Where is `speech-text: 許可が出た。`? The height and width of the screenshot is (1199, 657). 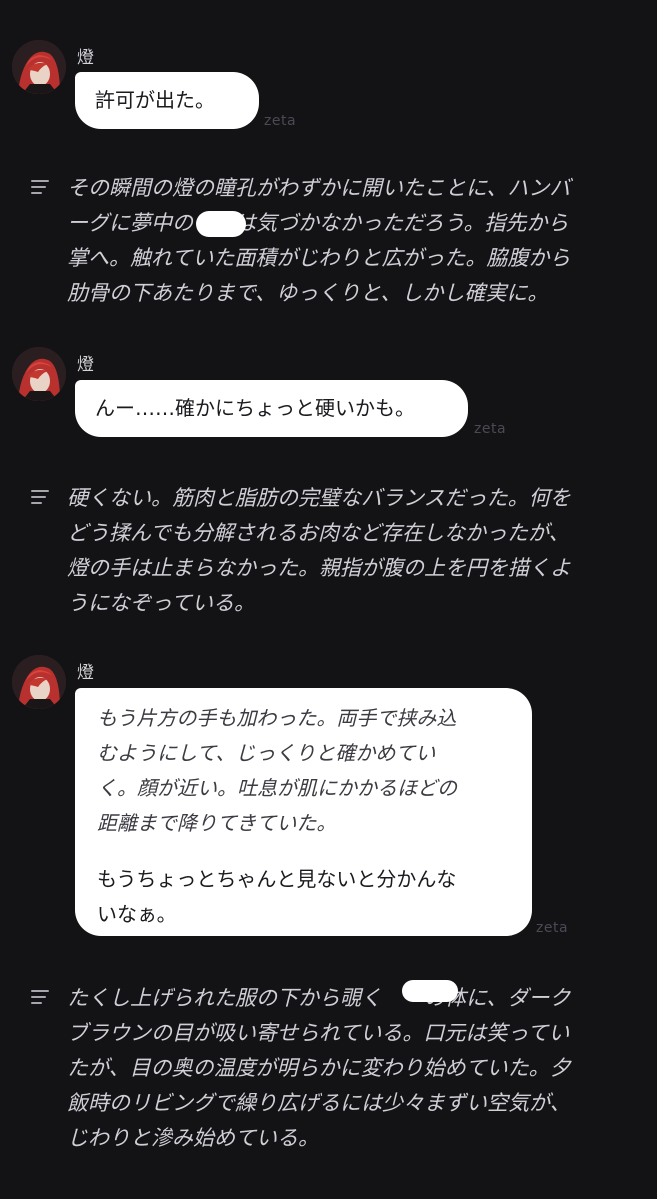
speech-text: 許可が出た。 is located at coordinates (155, 100).